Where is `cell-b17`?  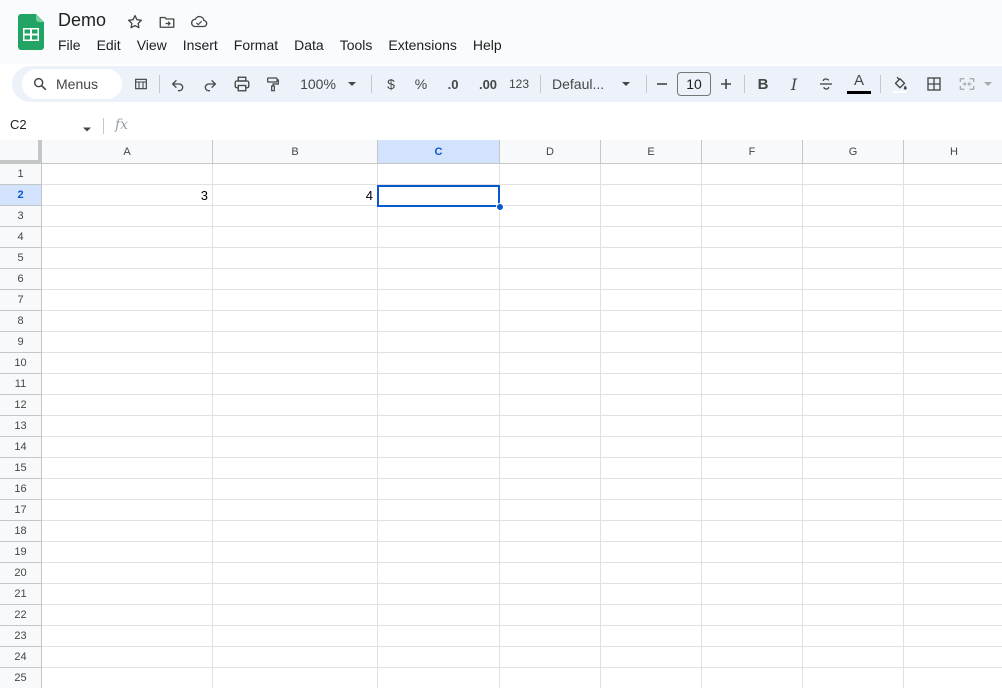
cell-b17 is located at coordinates (295, 510).